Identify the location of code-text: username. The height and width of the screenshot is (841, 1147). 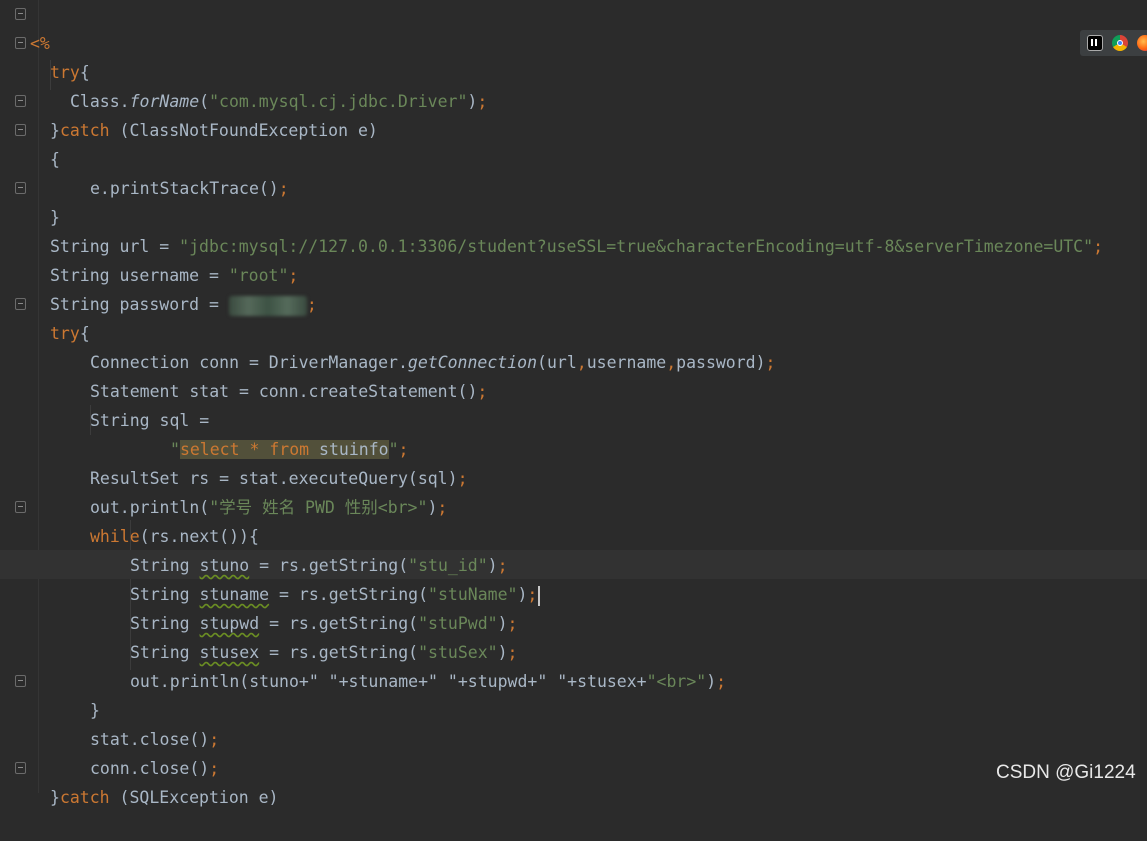
(626, 362).